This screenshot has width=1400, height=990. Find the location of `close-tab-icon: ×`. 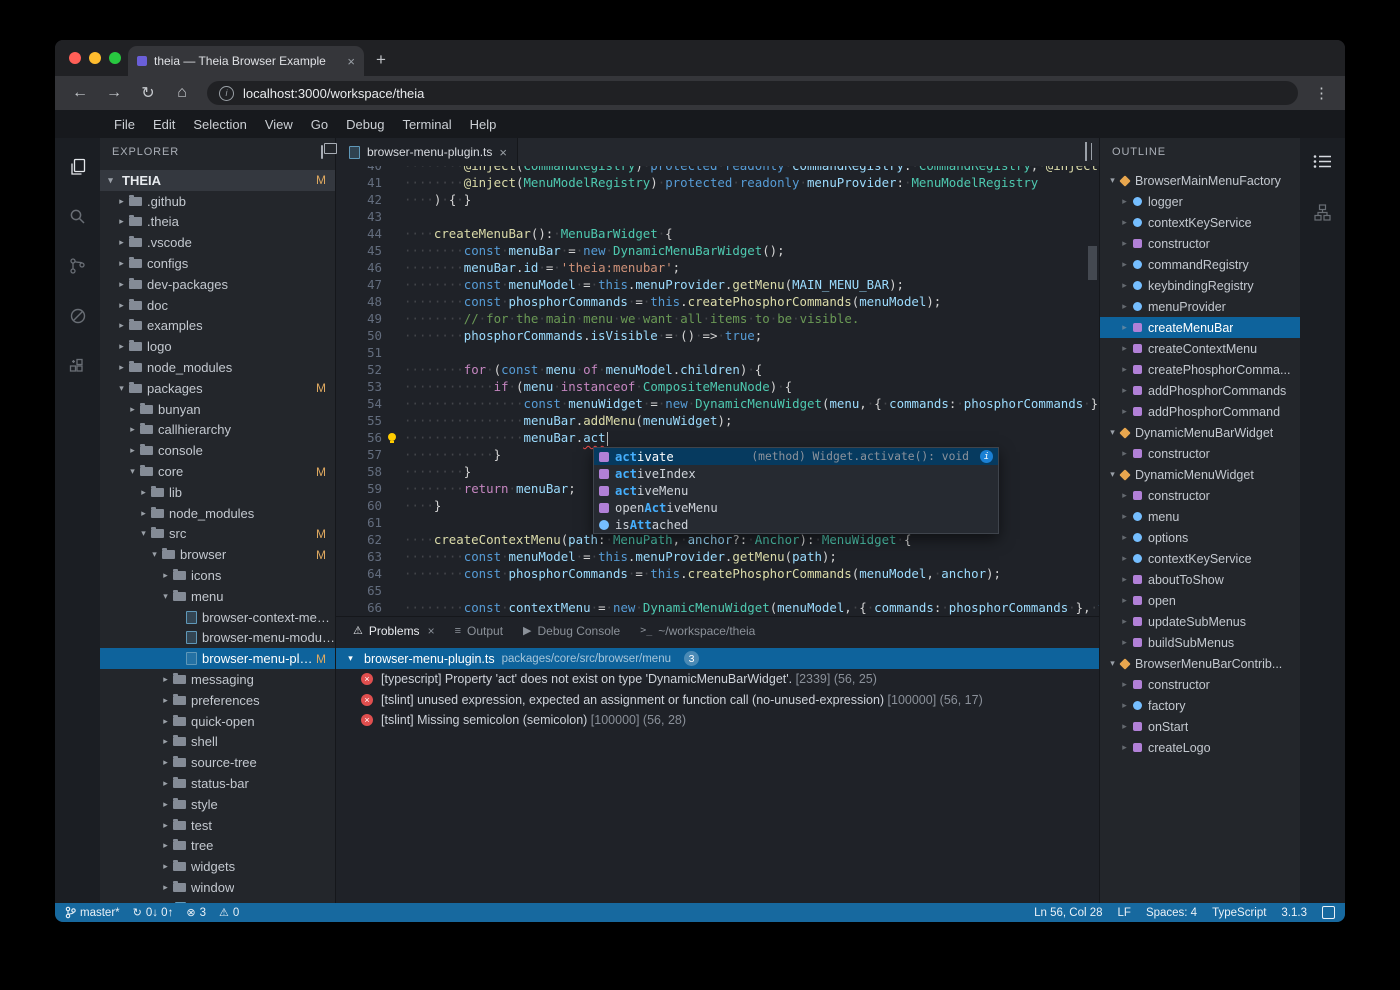

close-tab-icon: × is located at coordinates (351, 61).